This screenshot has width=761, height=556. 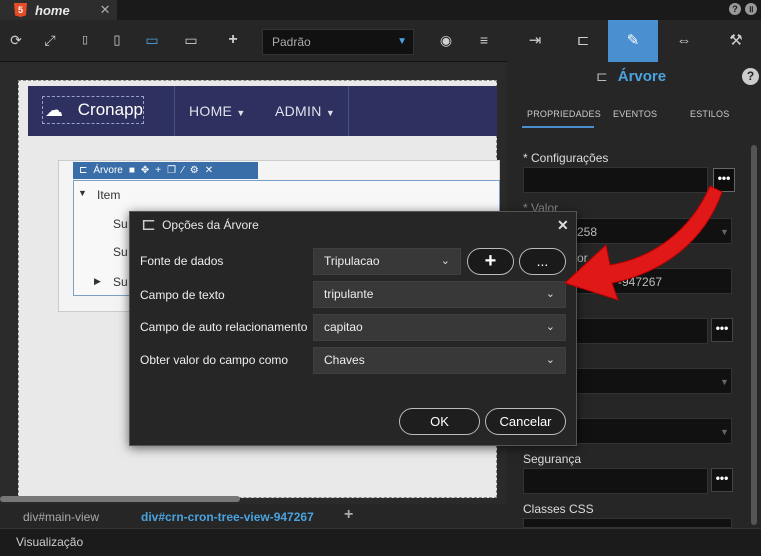 What do you see at coordinates (120, 499) in the screenshot?
I see `horizontal-scrollbar` at bounding box center [120, 499].